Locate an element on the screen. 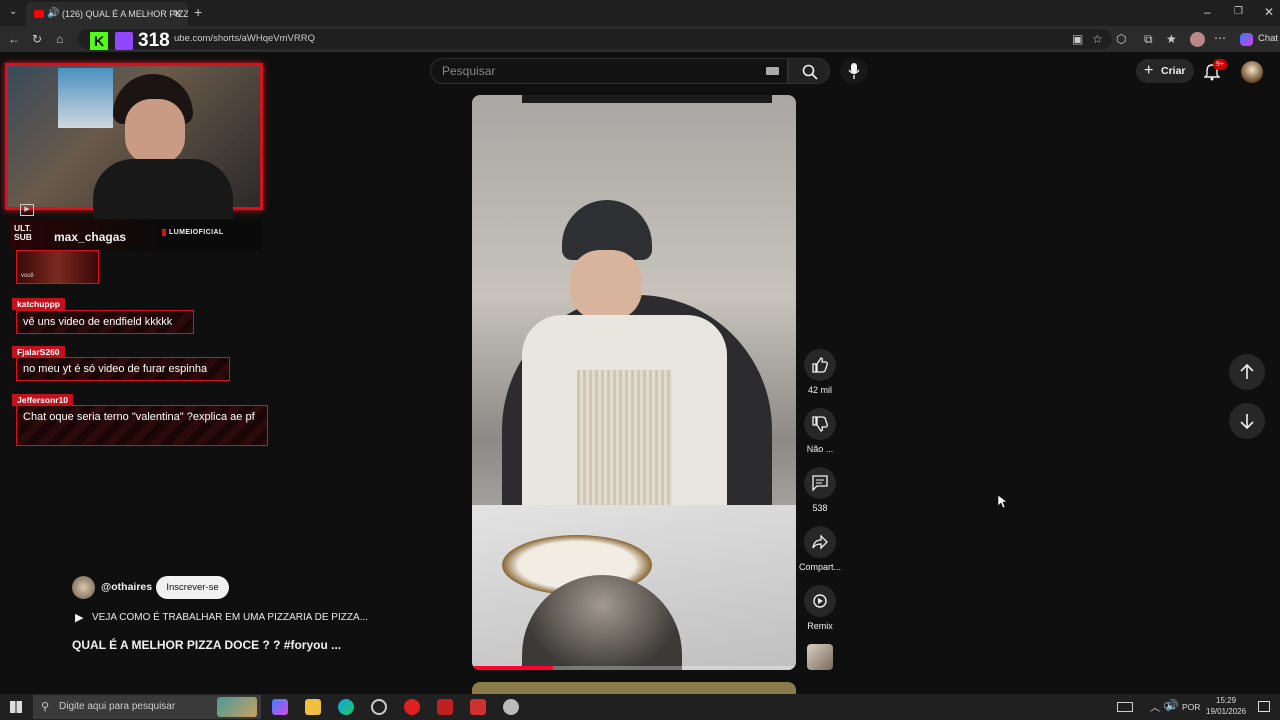 This screenshot has height=720, width=1280. chat-username: katchuppp is located at coordinates (38, 304).